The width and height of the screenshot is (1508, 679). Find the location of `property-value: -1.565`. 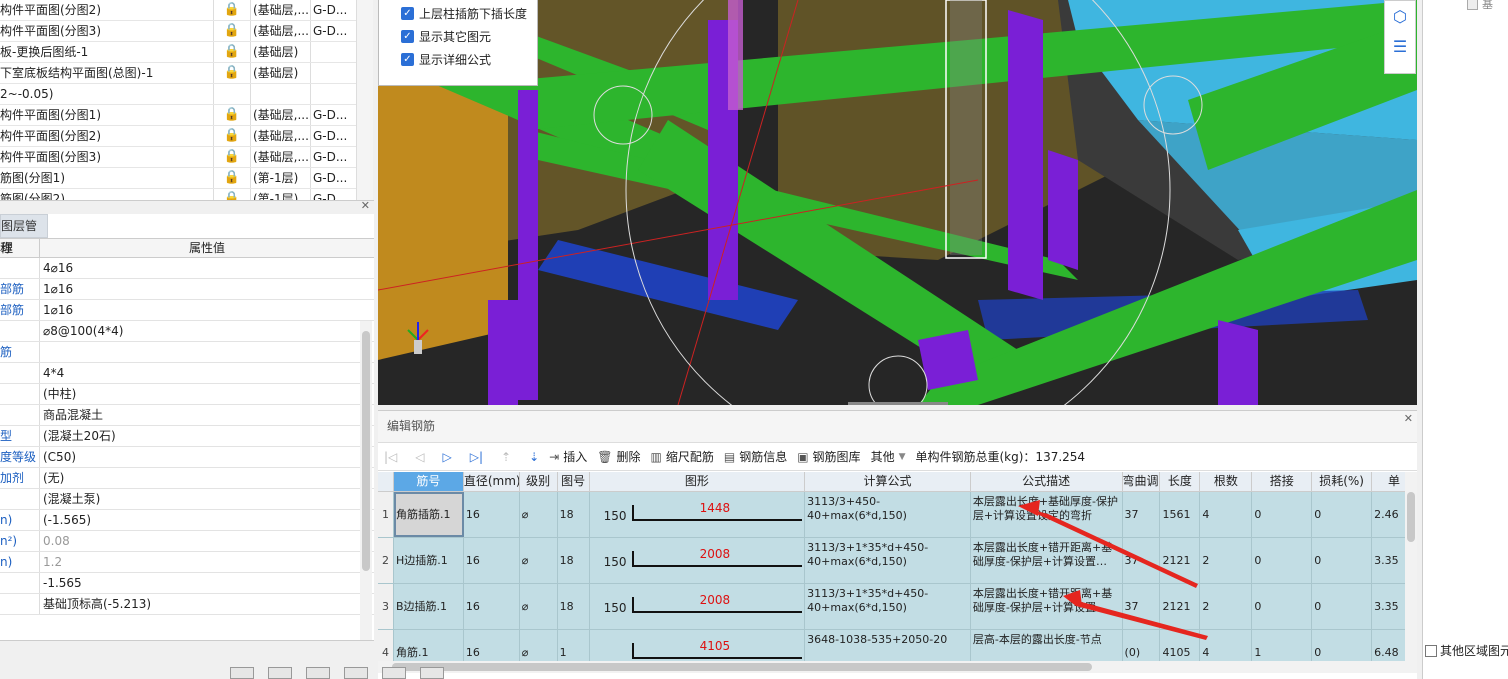

property-value: -1.565 is located at coordinates (207, 583).